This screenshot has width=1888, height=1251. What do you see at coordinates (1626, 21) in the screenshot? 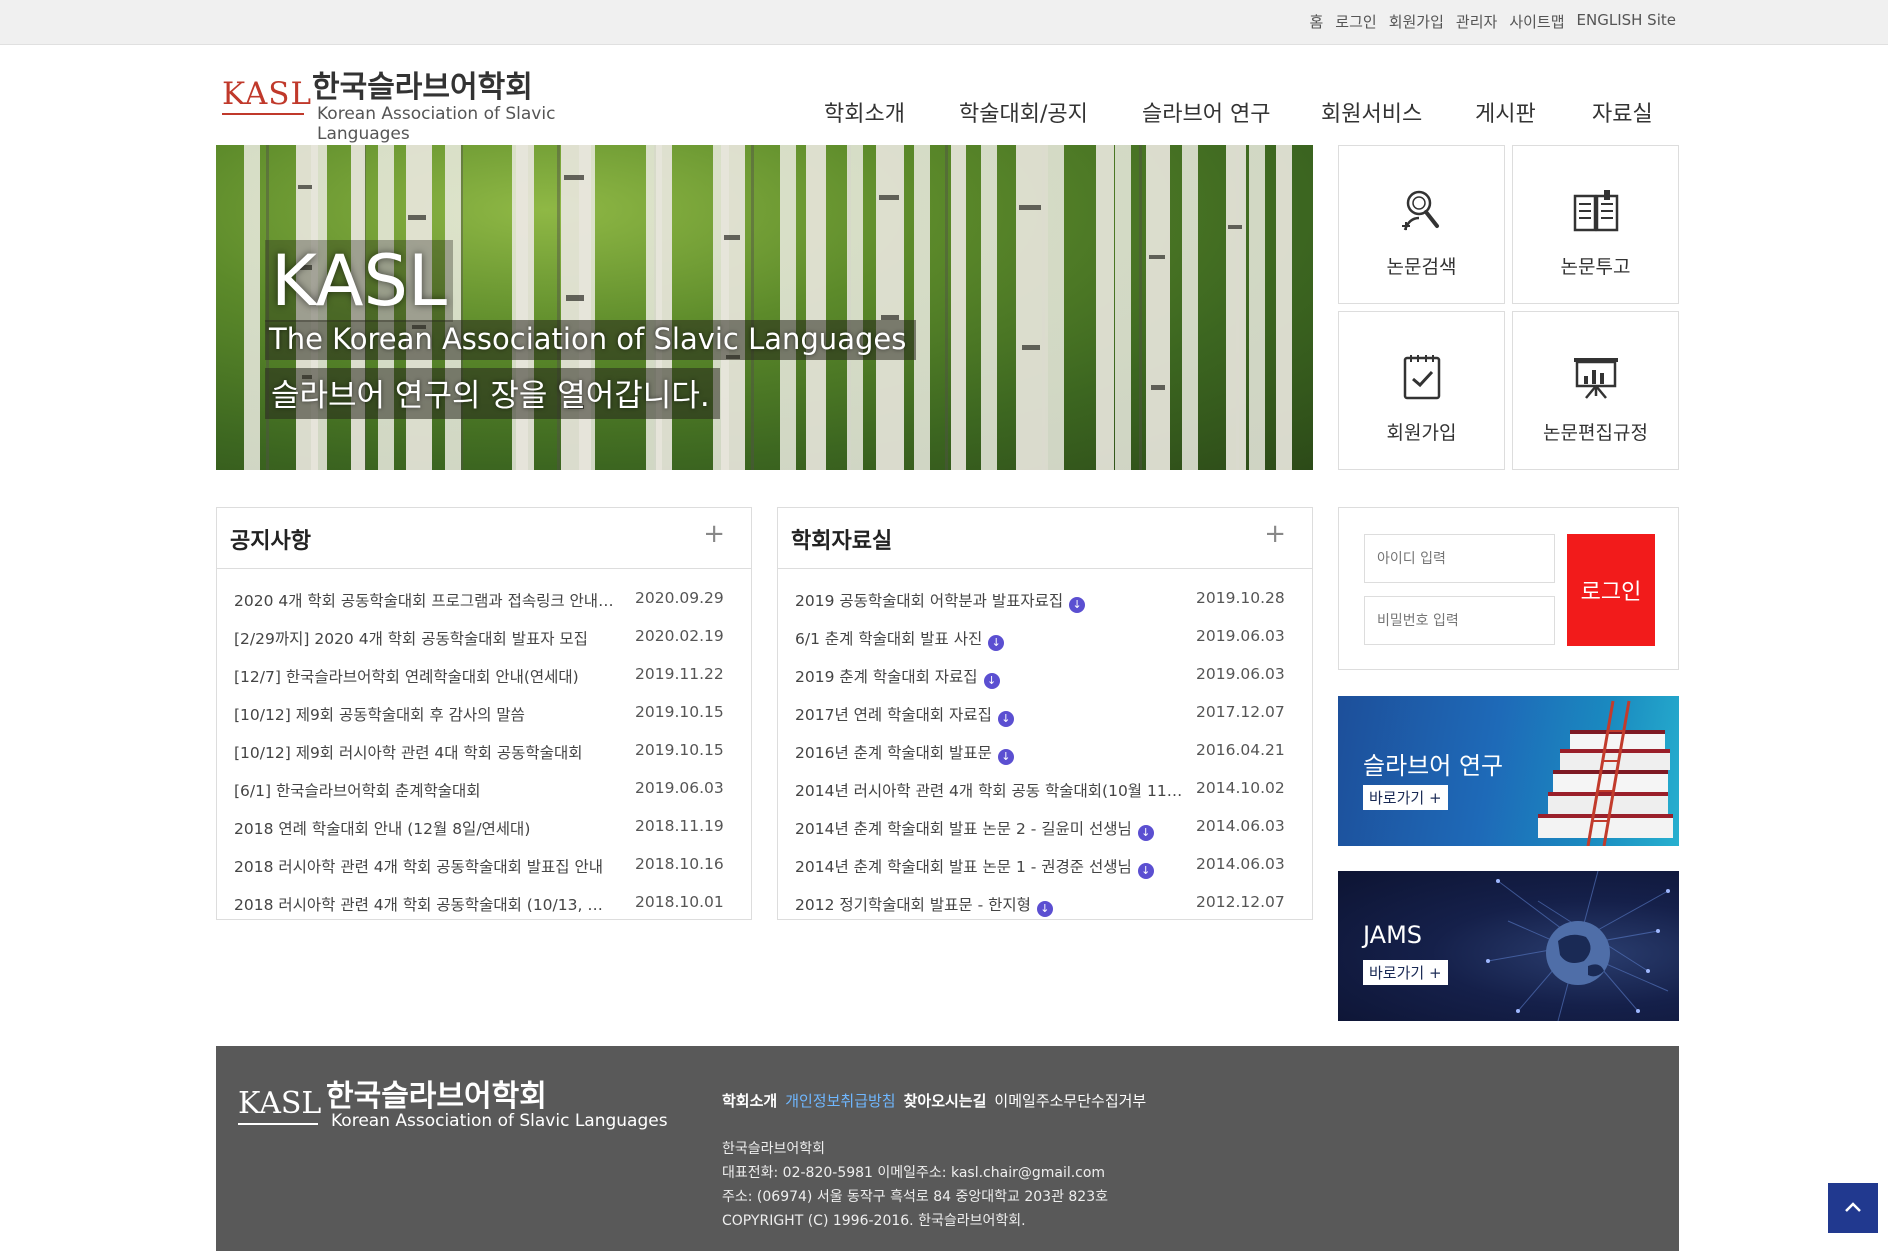
I see `english-site-link: ENGLISH Site` at bounding box center [1626, 21].